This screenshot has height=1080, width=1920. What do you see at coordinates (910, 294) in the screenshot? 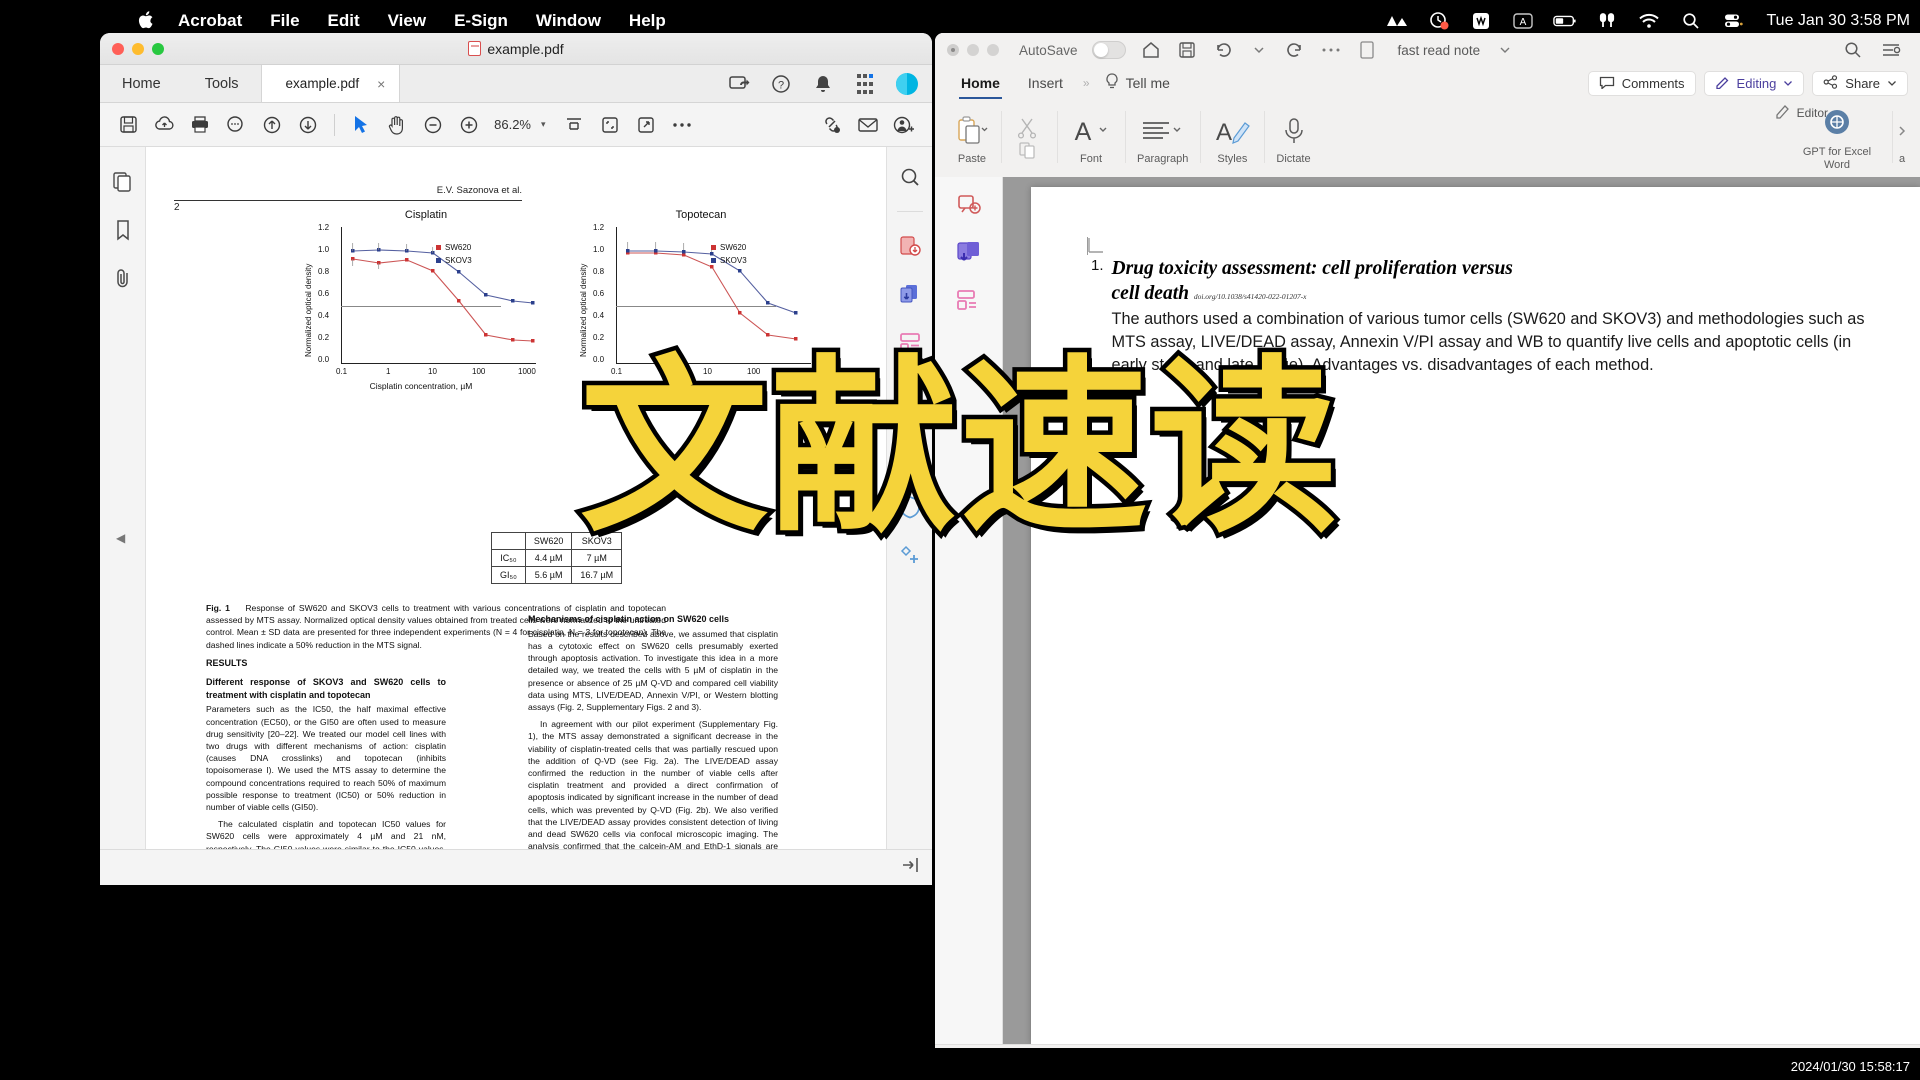
I see `create-pdf-icon` at bounding box center [910, 294].